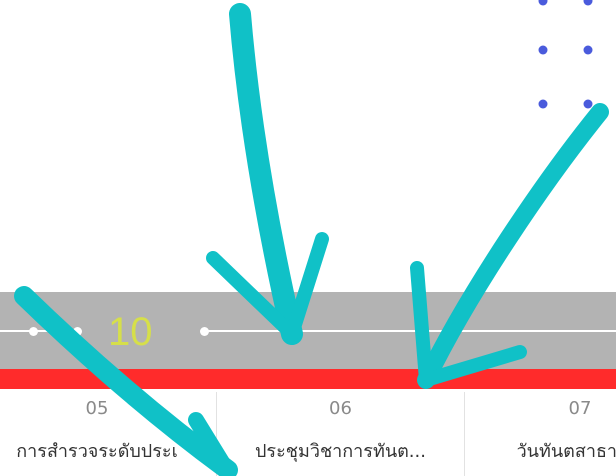 The height and width of the screenshot is (476, 616). What do you see at coordinates (308, 379) in the screenshot?
I see `timeline-accent-bar` at bounding box center [308, 379].